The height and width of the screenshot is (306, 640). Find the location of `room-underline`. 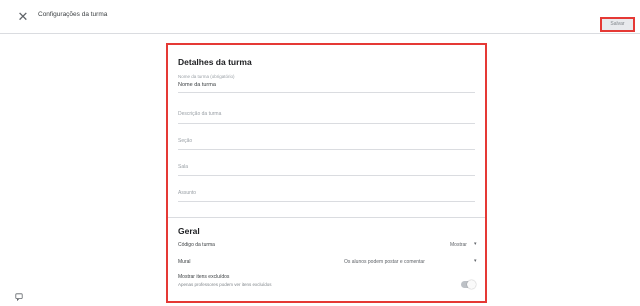

room-underline is located at coordinates (326, 175).